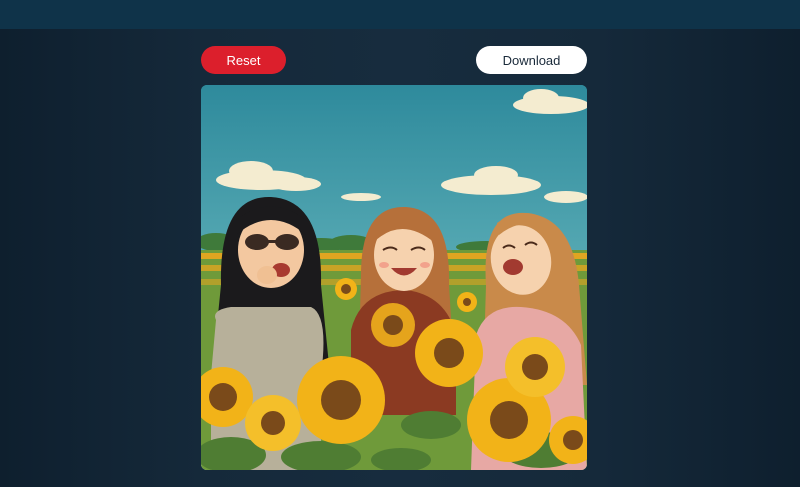 The width and height of the screenshot is (800, 487). Describe the element at coordinates (243, 60) in the screenshot. I see `reset-button: Reset` at that location.